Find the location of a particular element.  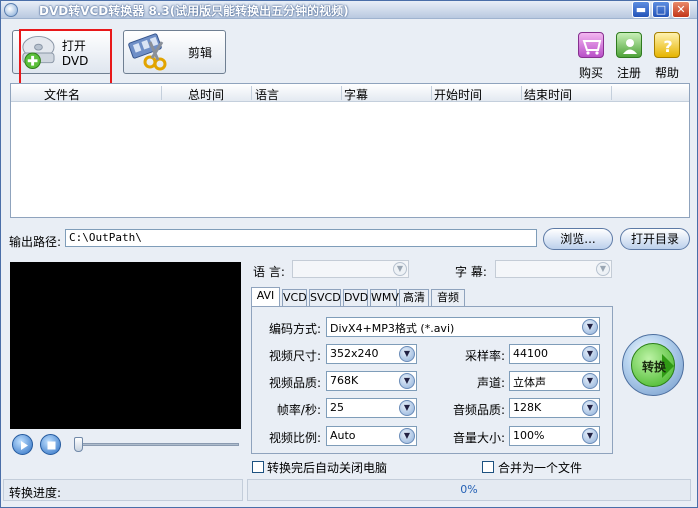

channel-select: 立体声 ▼ is located at coordinates (554, 381).